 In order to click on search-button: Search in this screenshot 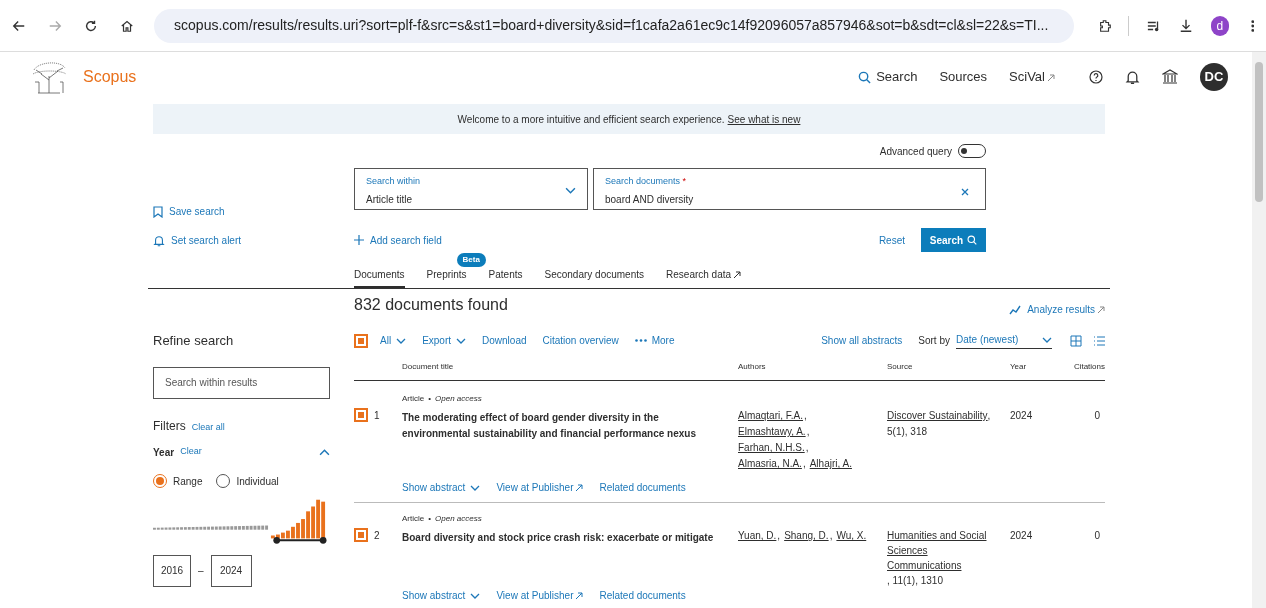, I will do `click(953, 240)`.